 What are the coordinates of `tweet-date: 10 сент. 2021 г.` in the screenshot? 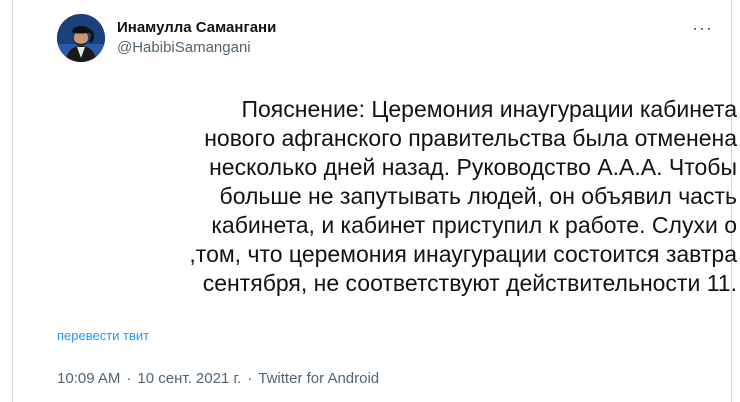 It's located at (189, 378).